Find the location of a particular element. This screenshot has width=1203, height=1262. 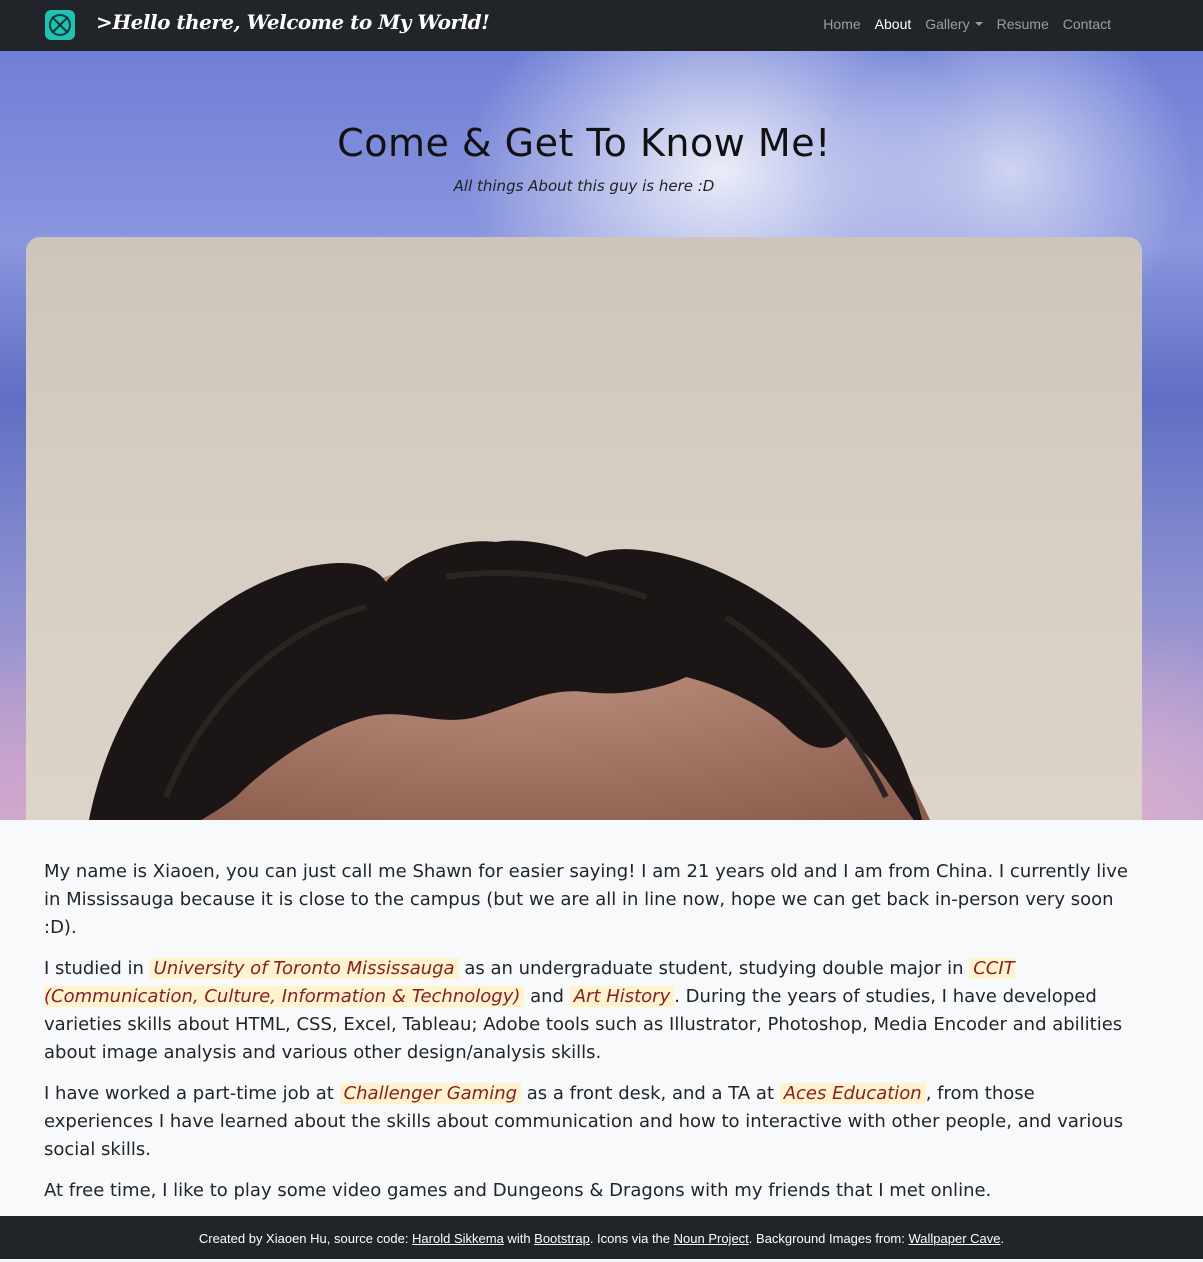

footer-link-wallpaper-cave: Wallpaper Cave is located at coordinates (954, 1238).